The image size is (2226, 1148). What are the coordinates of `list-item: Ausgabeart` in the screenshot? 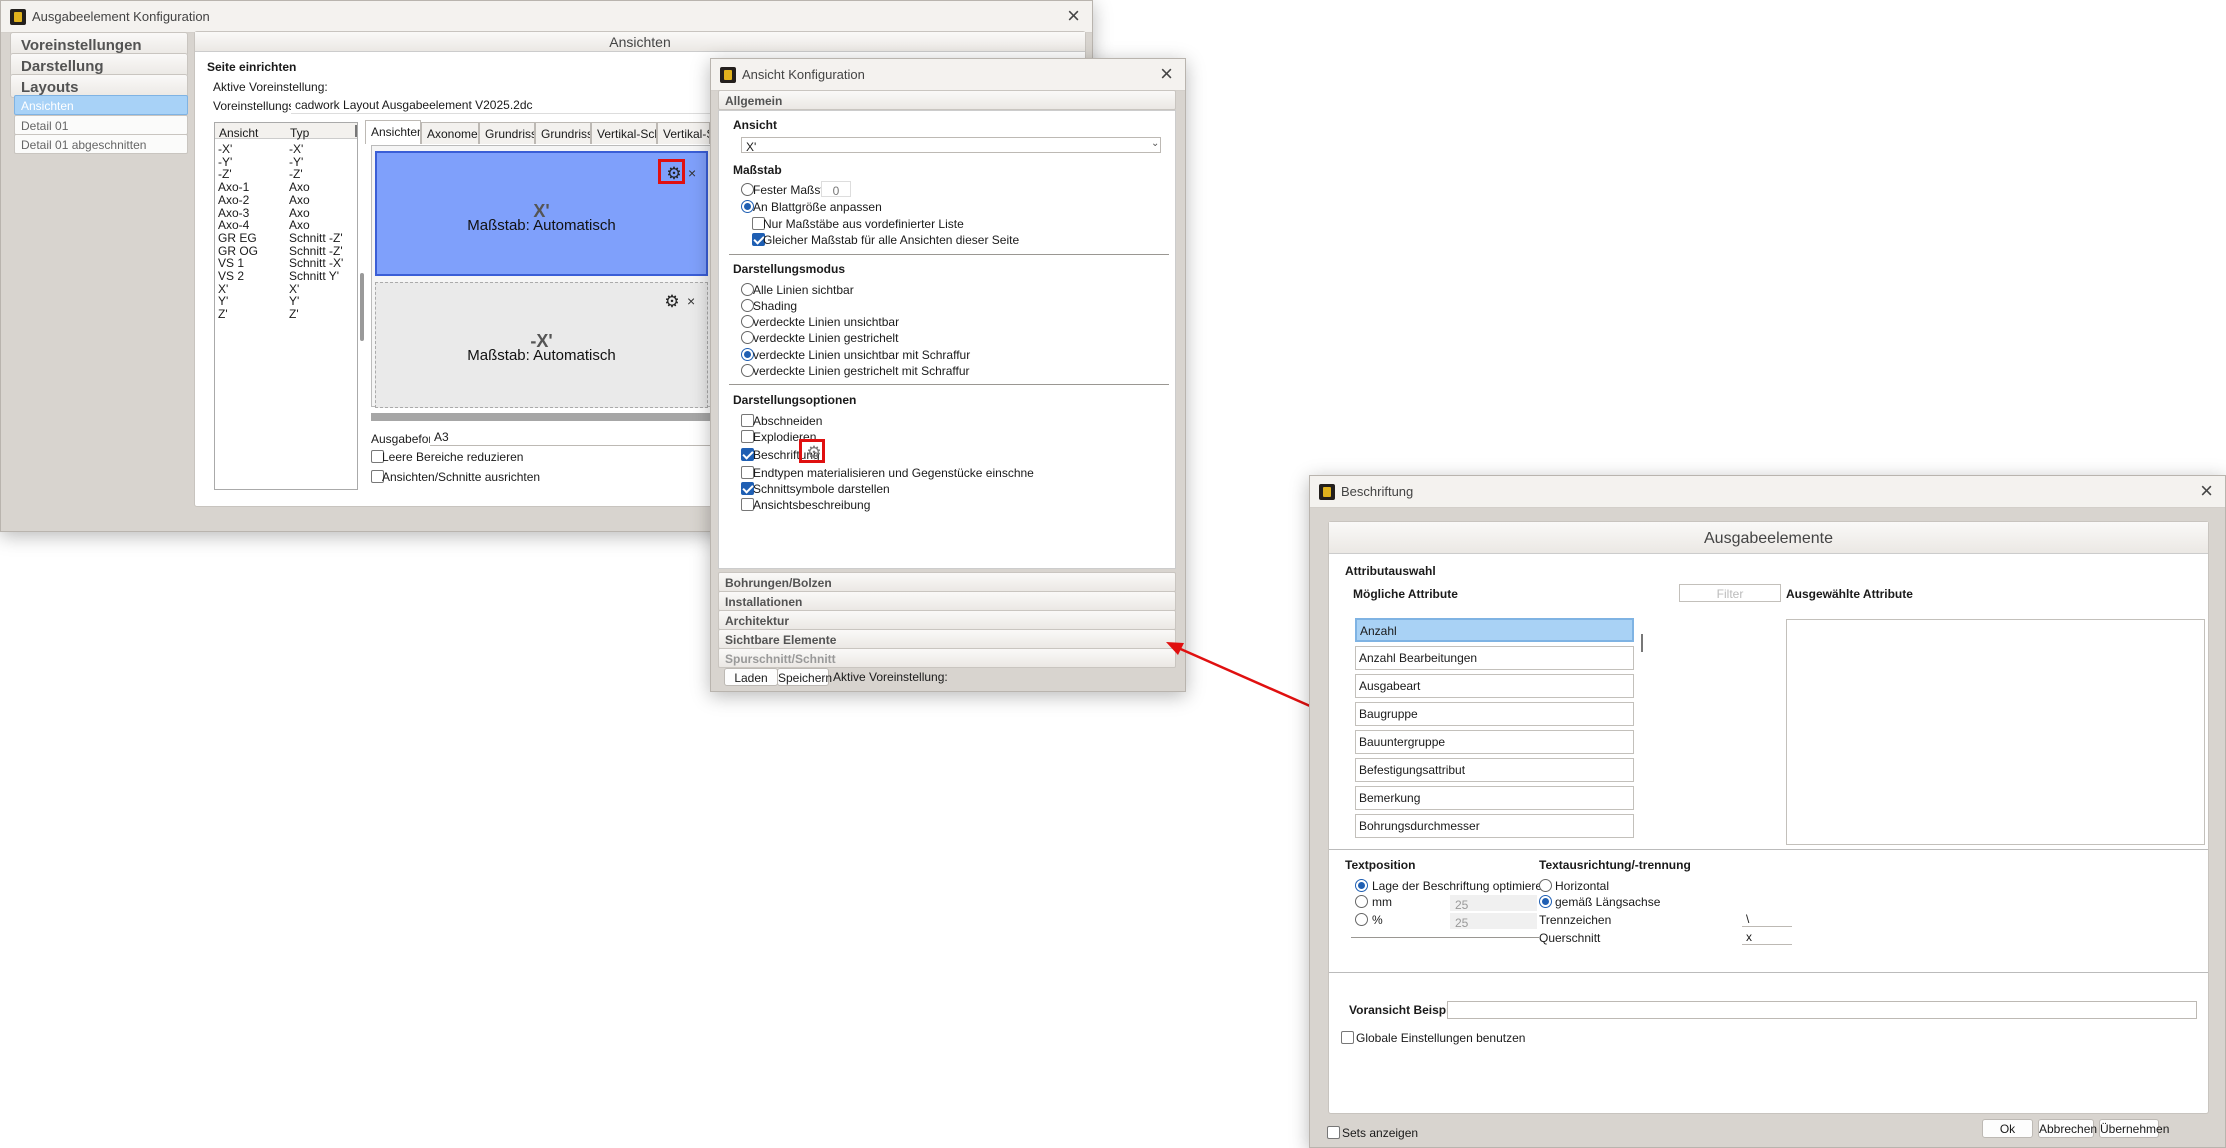 It's located at (1494, 686).